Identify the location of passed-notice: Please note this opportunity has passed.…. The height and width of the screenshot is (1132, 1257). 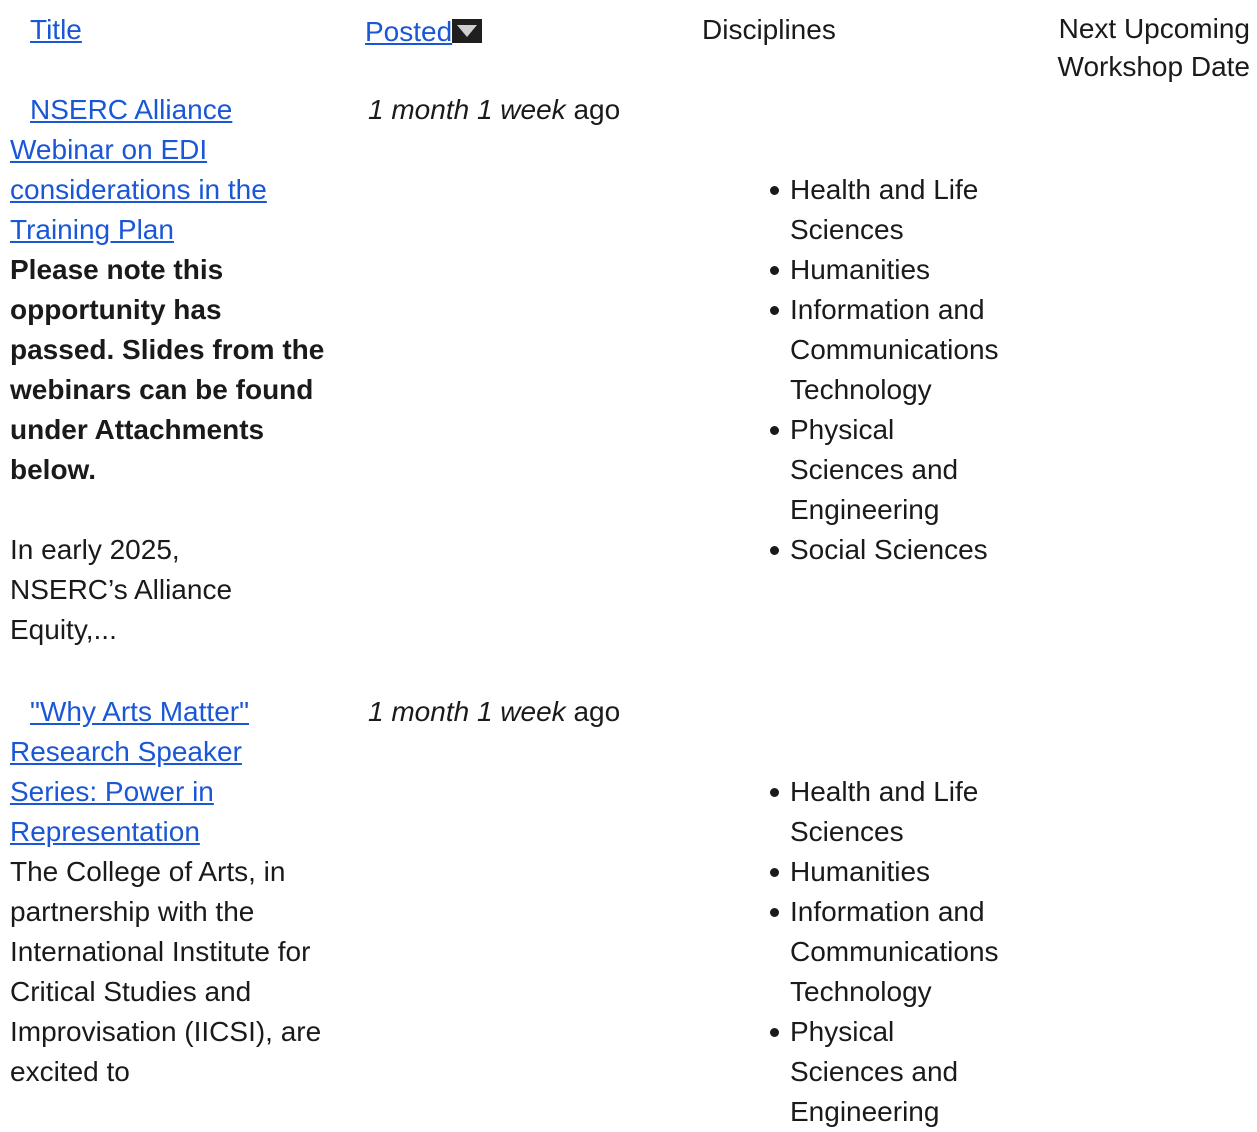
(167, 369).